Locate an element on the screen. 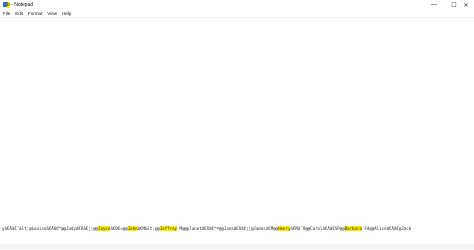  window-title: b - Notepad is located at coordinates (20, 5).